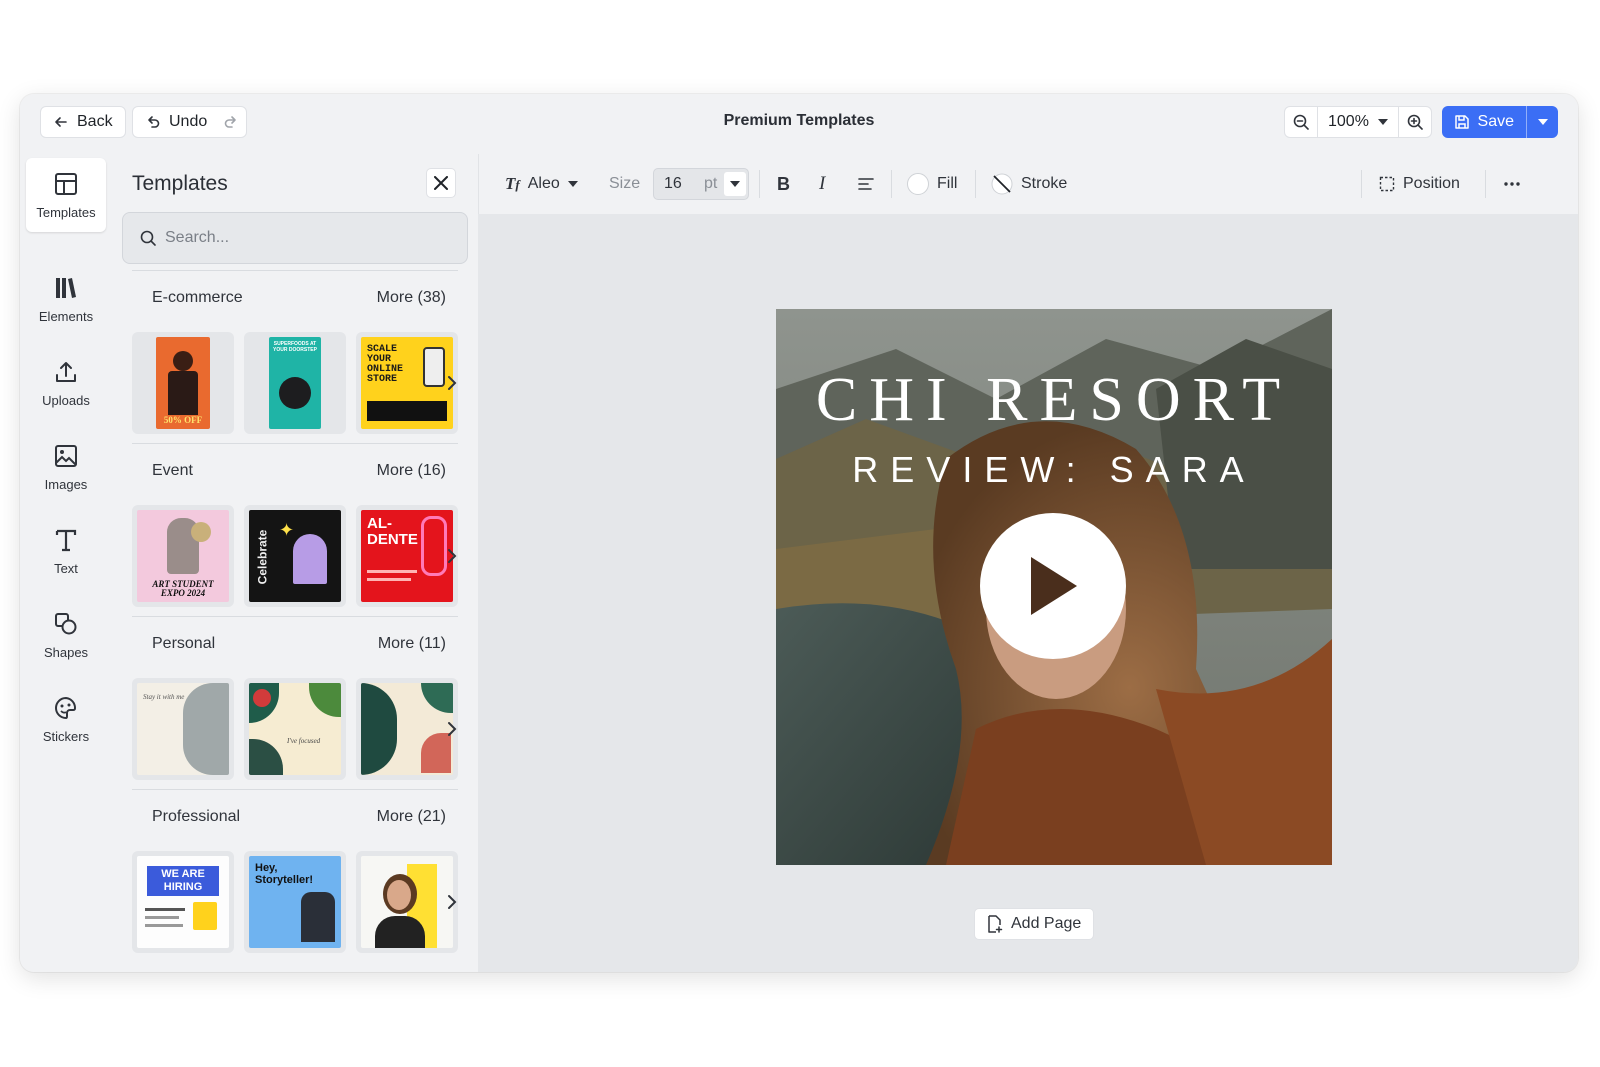 The height and width of the screenshot is (1067, 1600). I want to click on stroke-label: Stroke, so click(1044, 183).